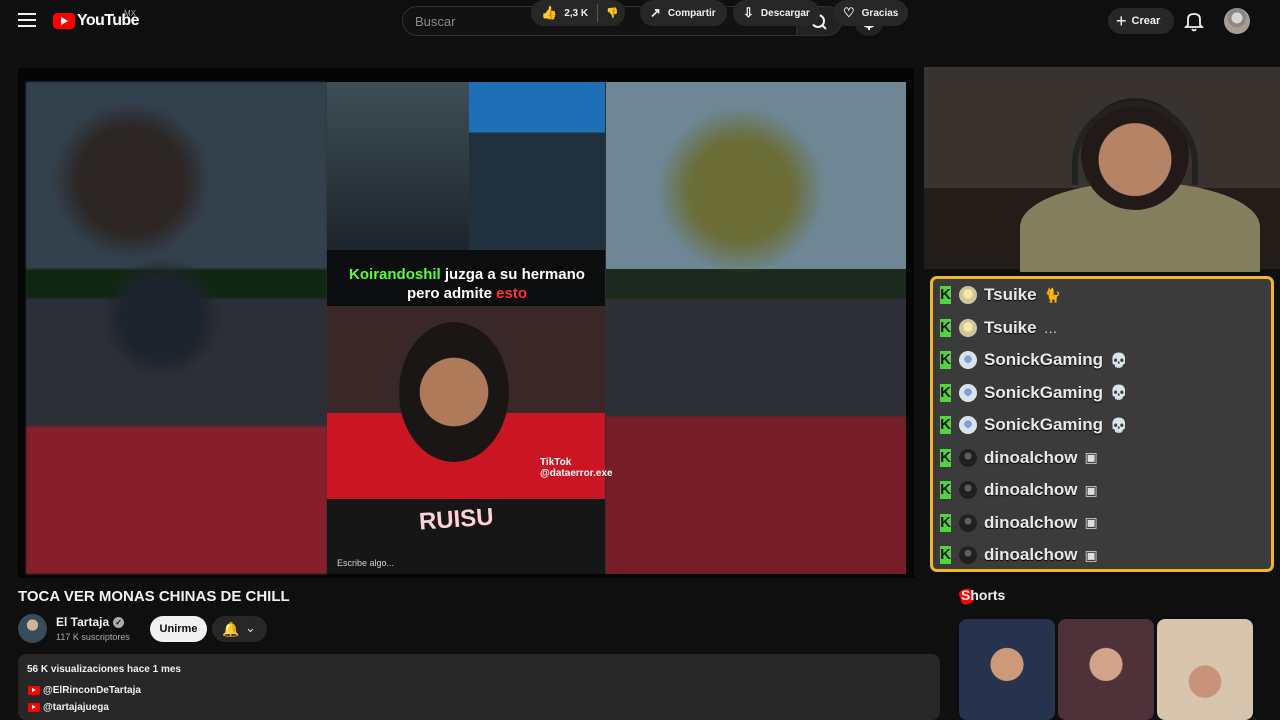 The width and height of the screenshot is (1280, 720). I want to click on share-icon: ↗, so click(655, 12).